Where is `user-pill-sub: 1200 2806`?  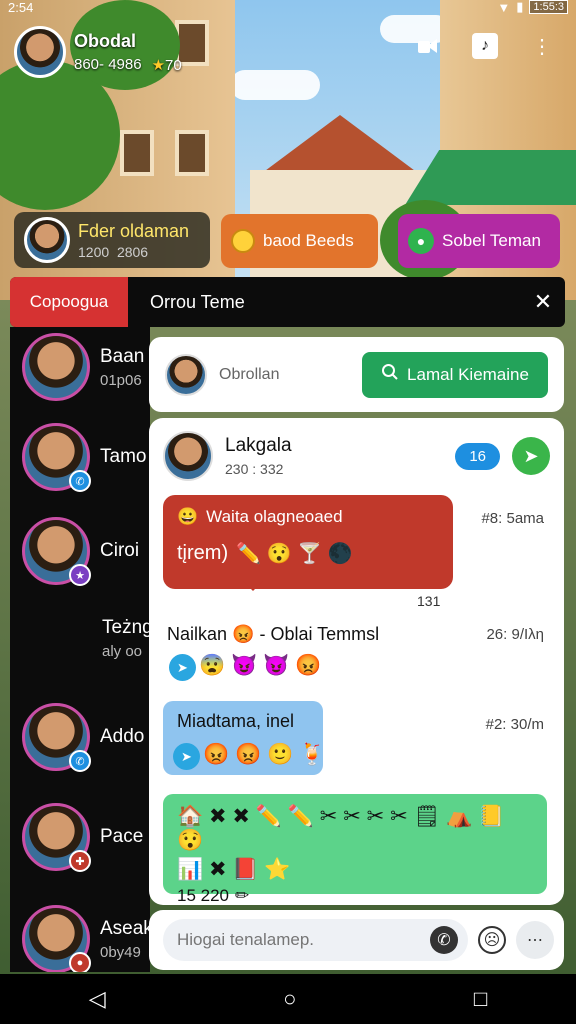 user-pill-sub: 1200 2806 is located at coordinates (133, 252).